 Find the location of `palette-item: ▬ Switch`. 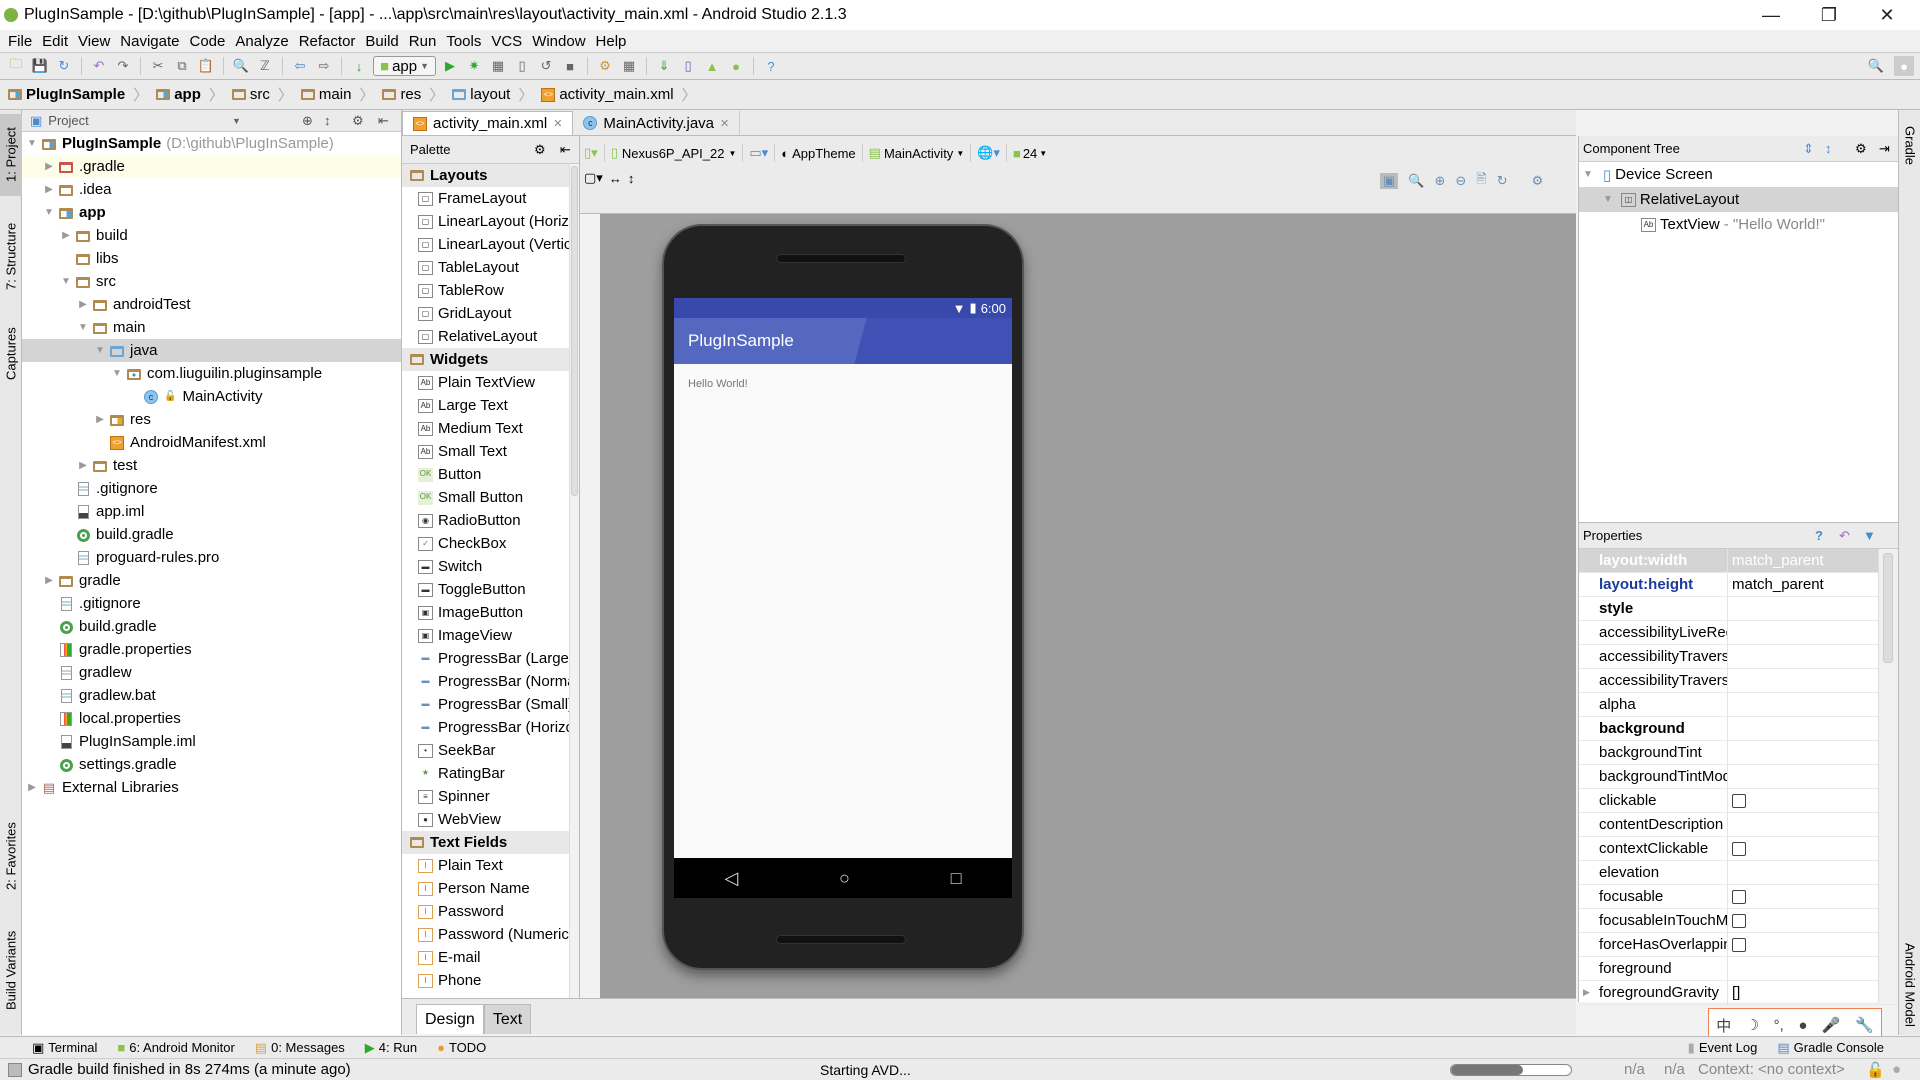

palette-item: ▬ Switch is located at coordinates (486, 566).